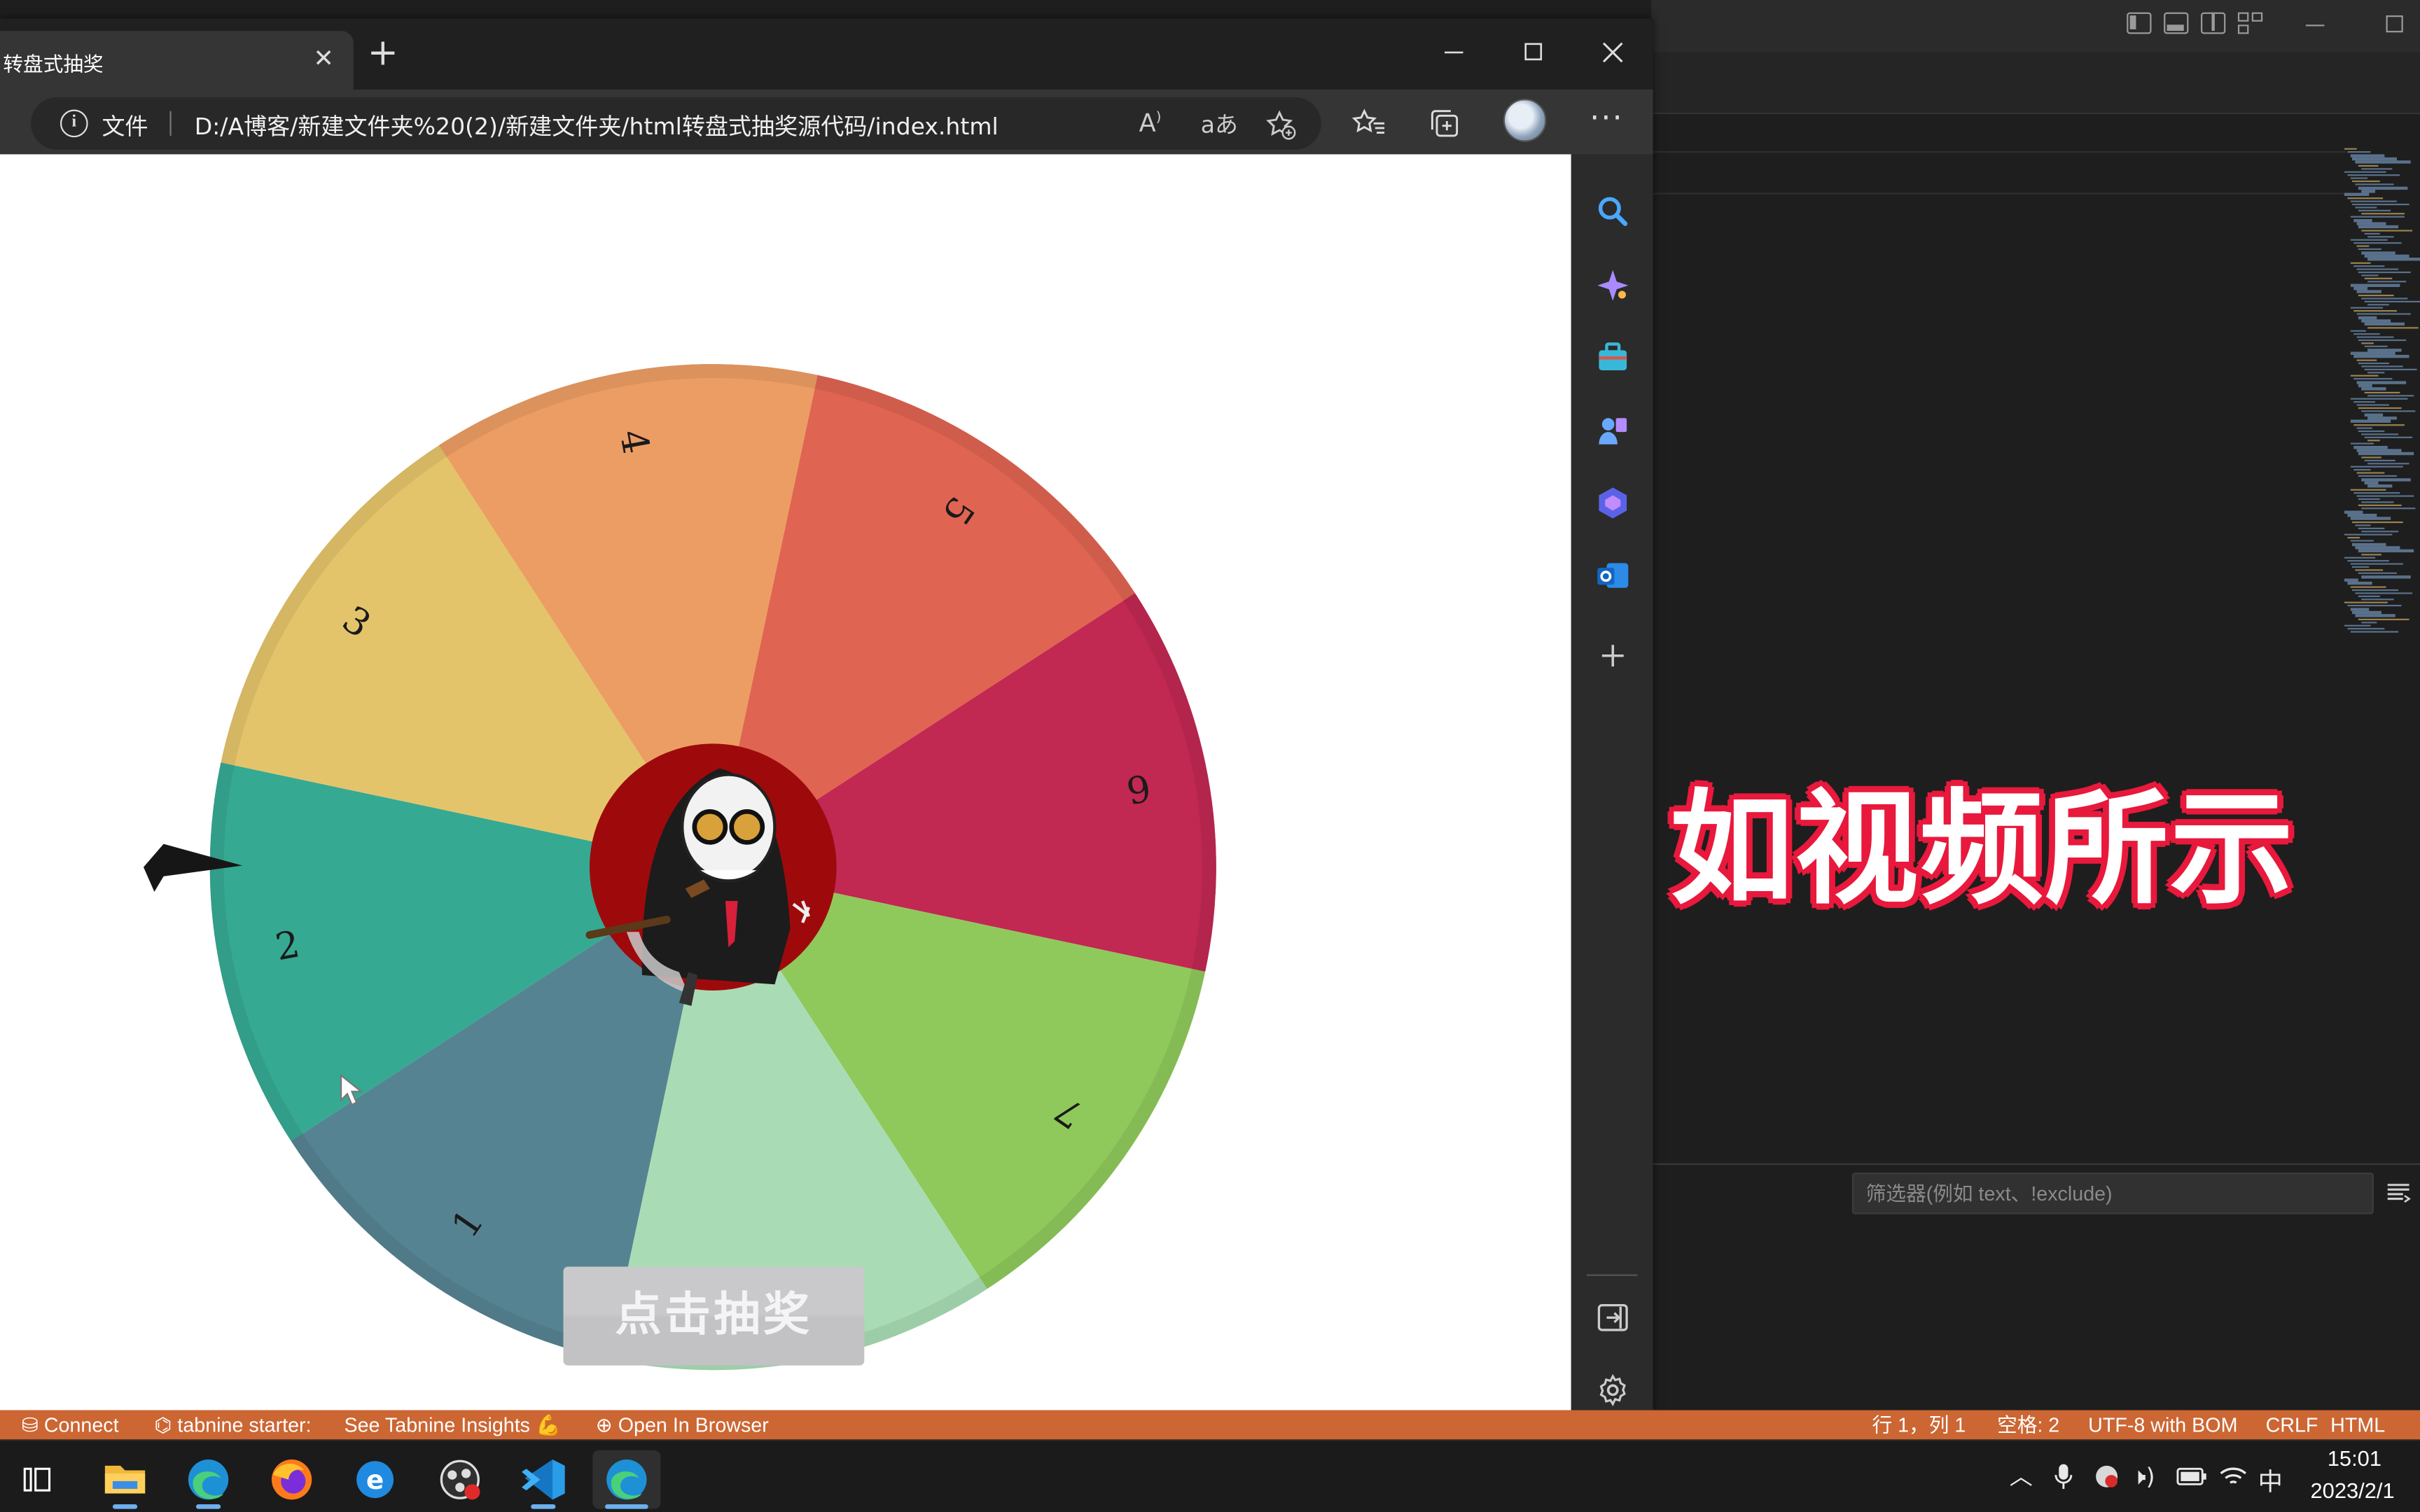  What do you see at coordinates (1607, 117) in the screenshot?
I see `more-icon: ···` at bounding box center [1607, 117].